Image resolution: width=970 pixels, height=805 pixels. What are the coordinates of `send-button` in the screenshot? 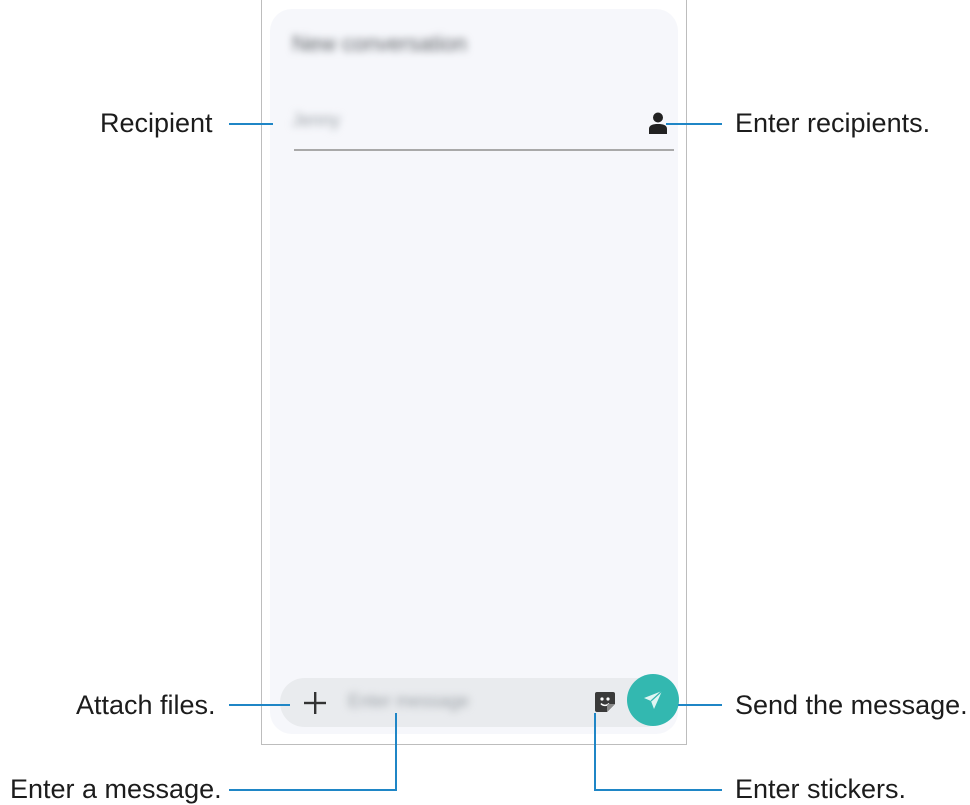 It's located at (653, 700).